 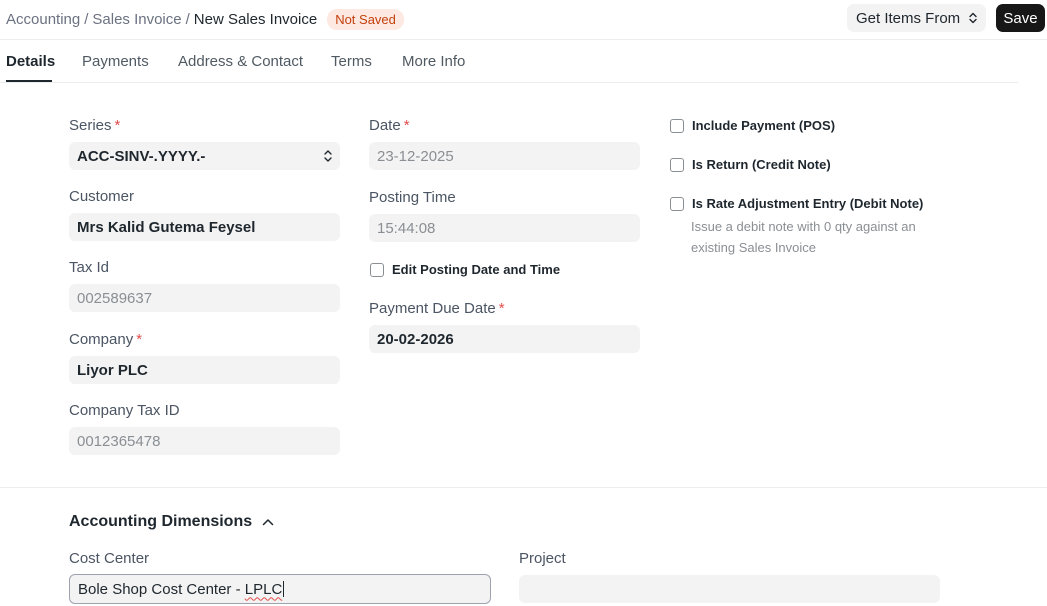 I want to click on company-value: Liyor PLC, so click(x=112, y=370).